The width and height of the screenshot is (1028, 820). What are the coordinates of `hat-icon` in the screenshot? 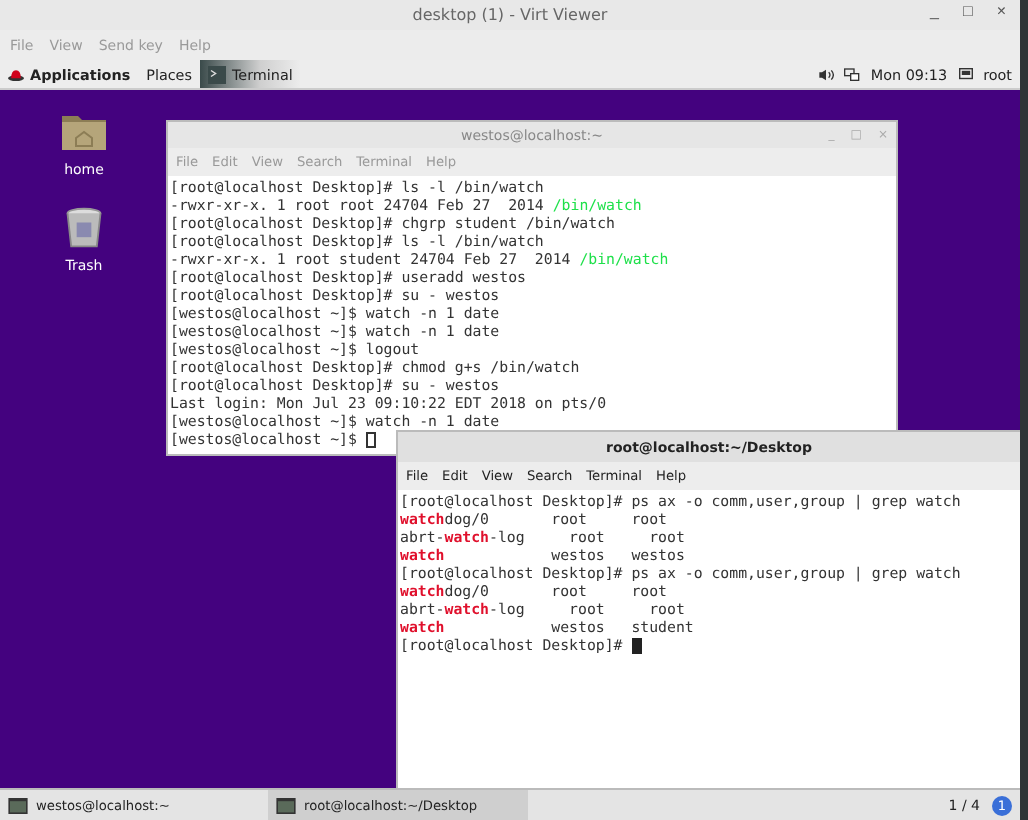 It's located at (16, 74).